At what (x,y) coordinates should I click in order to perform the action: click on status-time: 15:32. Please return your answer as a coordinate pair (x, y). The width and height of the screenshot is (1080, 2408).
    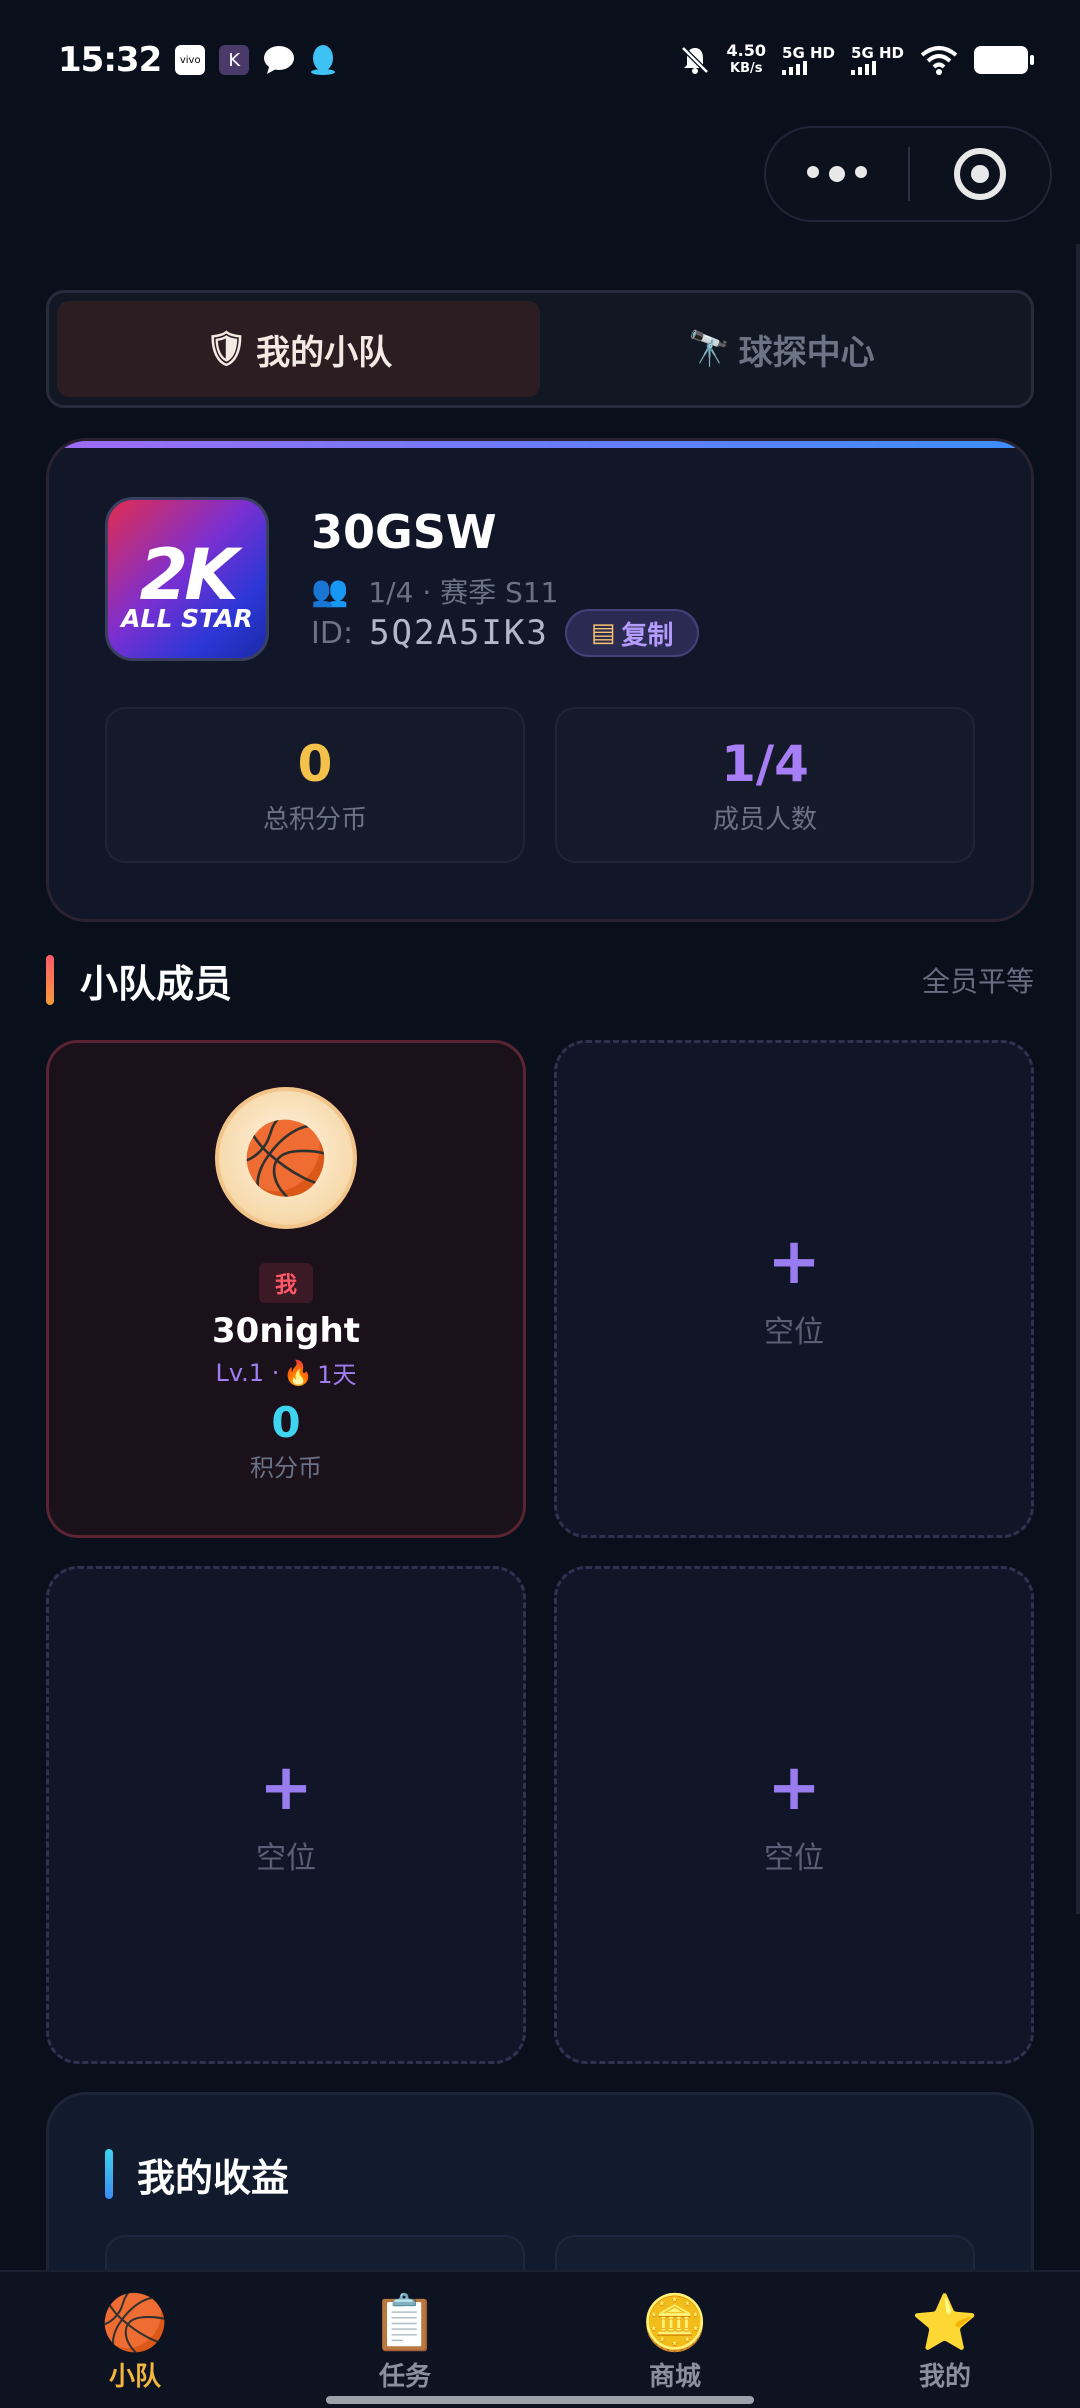
    Looking at the image, I should click on (110, 60).